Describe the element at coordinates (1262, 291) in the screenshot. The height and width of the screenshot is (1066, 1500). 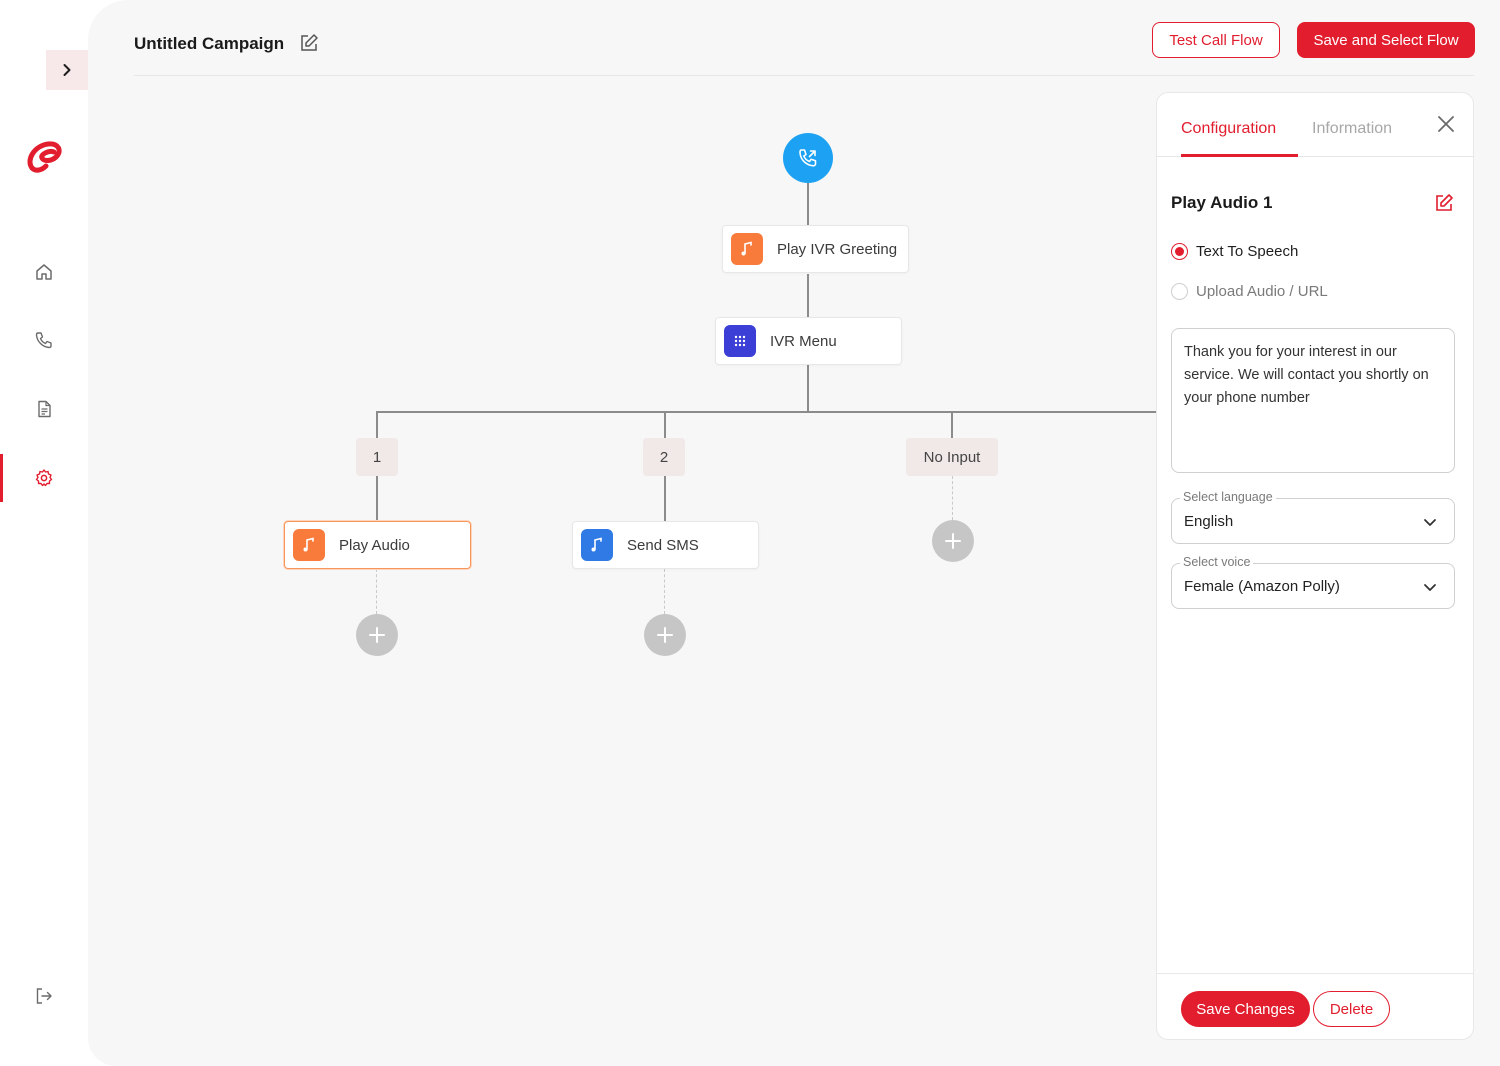
I see `radio-label: Upload Audio / URL` at that location.